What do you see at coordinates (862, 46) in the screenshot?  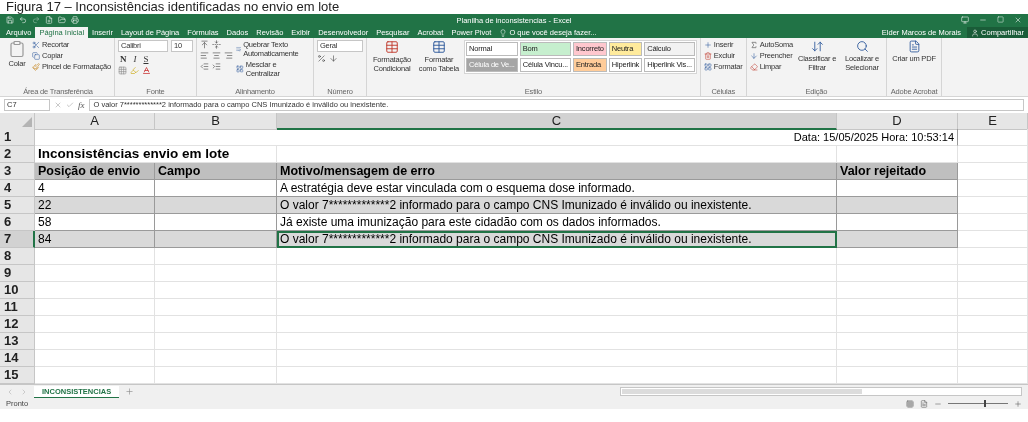 I see `search-icon` at bounding box center [862, 46].